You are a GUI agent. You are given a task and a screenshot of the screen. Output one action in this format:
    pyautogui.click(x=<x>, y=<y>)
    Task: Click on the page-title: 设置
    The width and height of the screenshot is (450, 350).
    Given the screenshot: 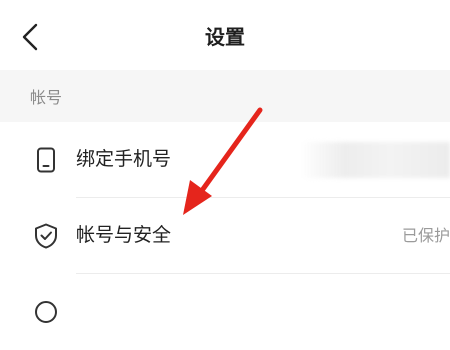 What is the action you would take?
    pyautogui.click(x=225, y=37)
    